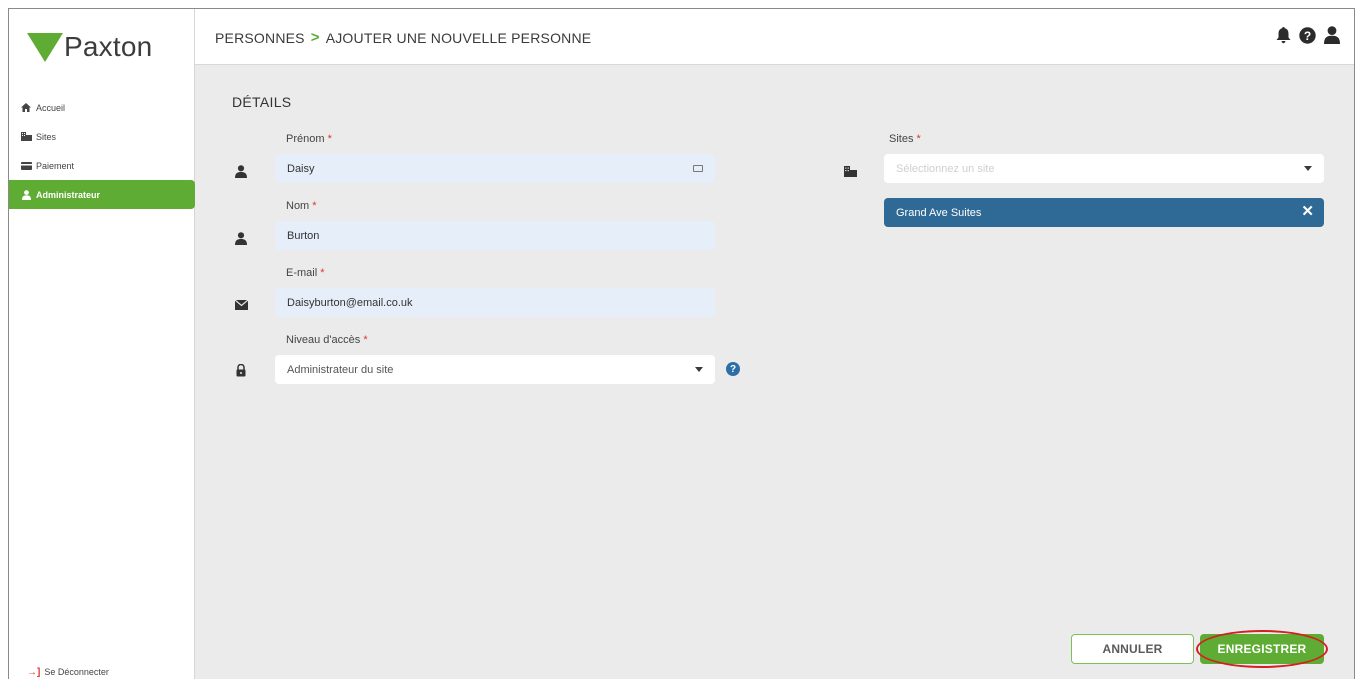 Image resolution: width=1363 pixels, height=679 pixels. What do you see at coordinates (350, 302) in the screenshot?
I see `email-value: Daisyburton@email.co.uk` at bounding box center [350, 302].